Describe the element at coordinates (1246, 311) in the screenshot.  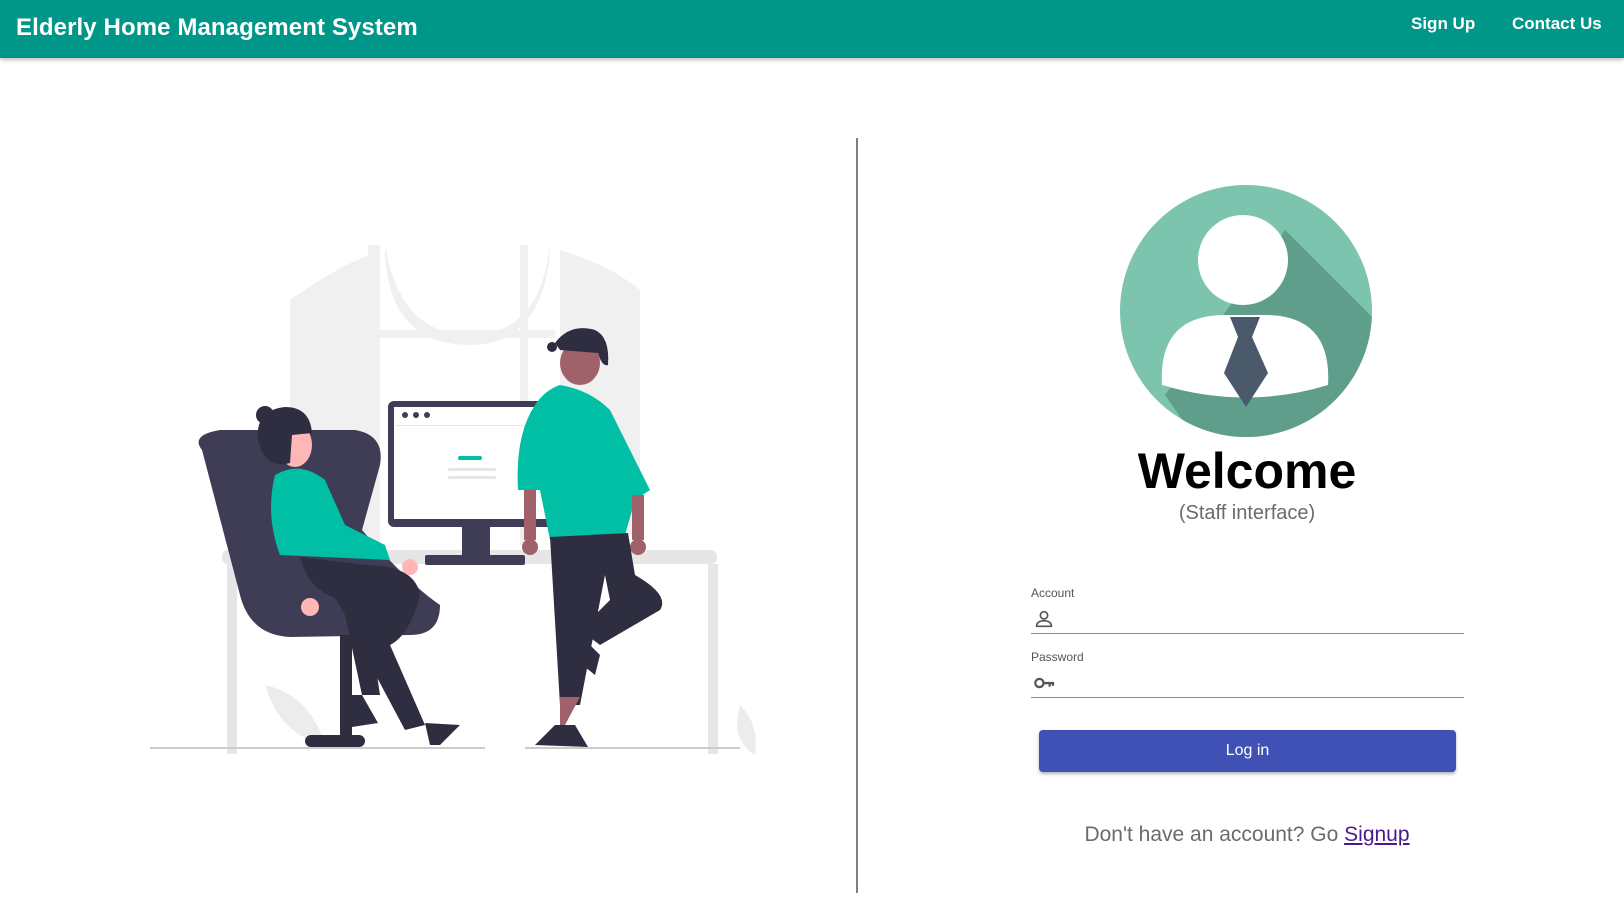
I see `staff-avatar-icon` at that location.